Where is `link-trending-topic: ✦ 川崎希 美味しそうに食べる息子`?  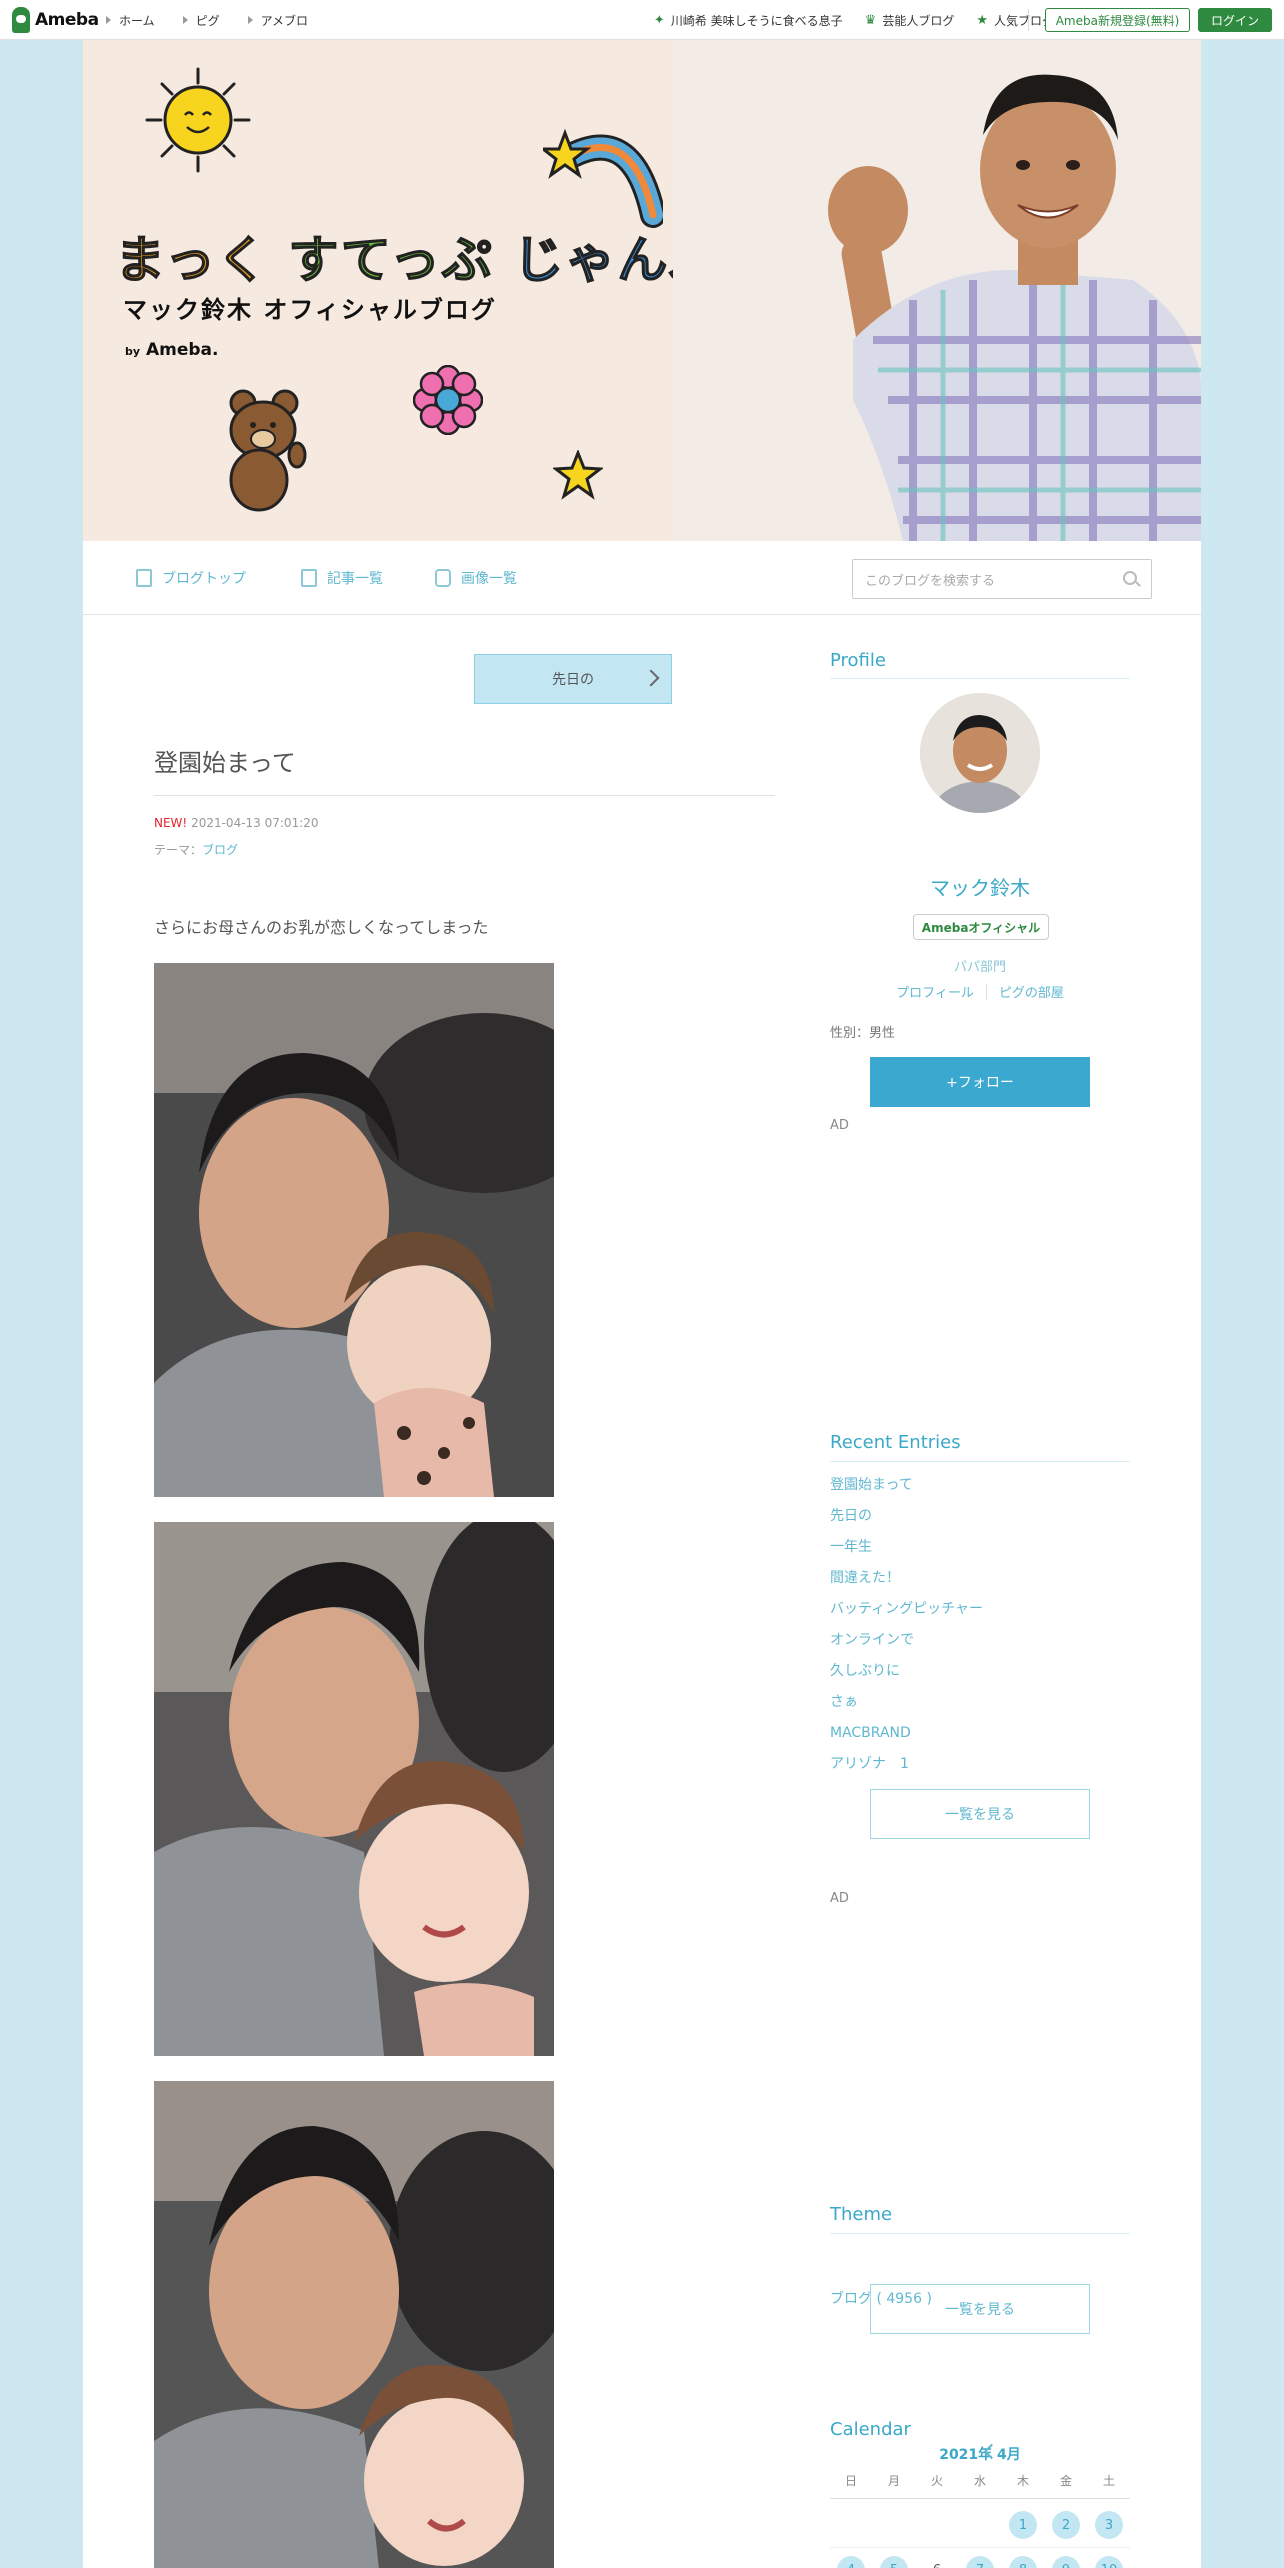
link-trending-topic: ✦ 川崎希 美味しそうに食べる息子 is located at coordinates (748, 20).